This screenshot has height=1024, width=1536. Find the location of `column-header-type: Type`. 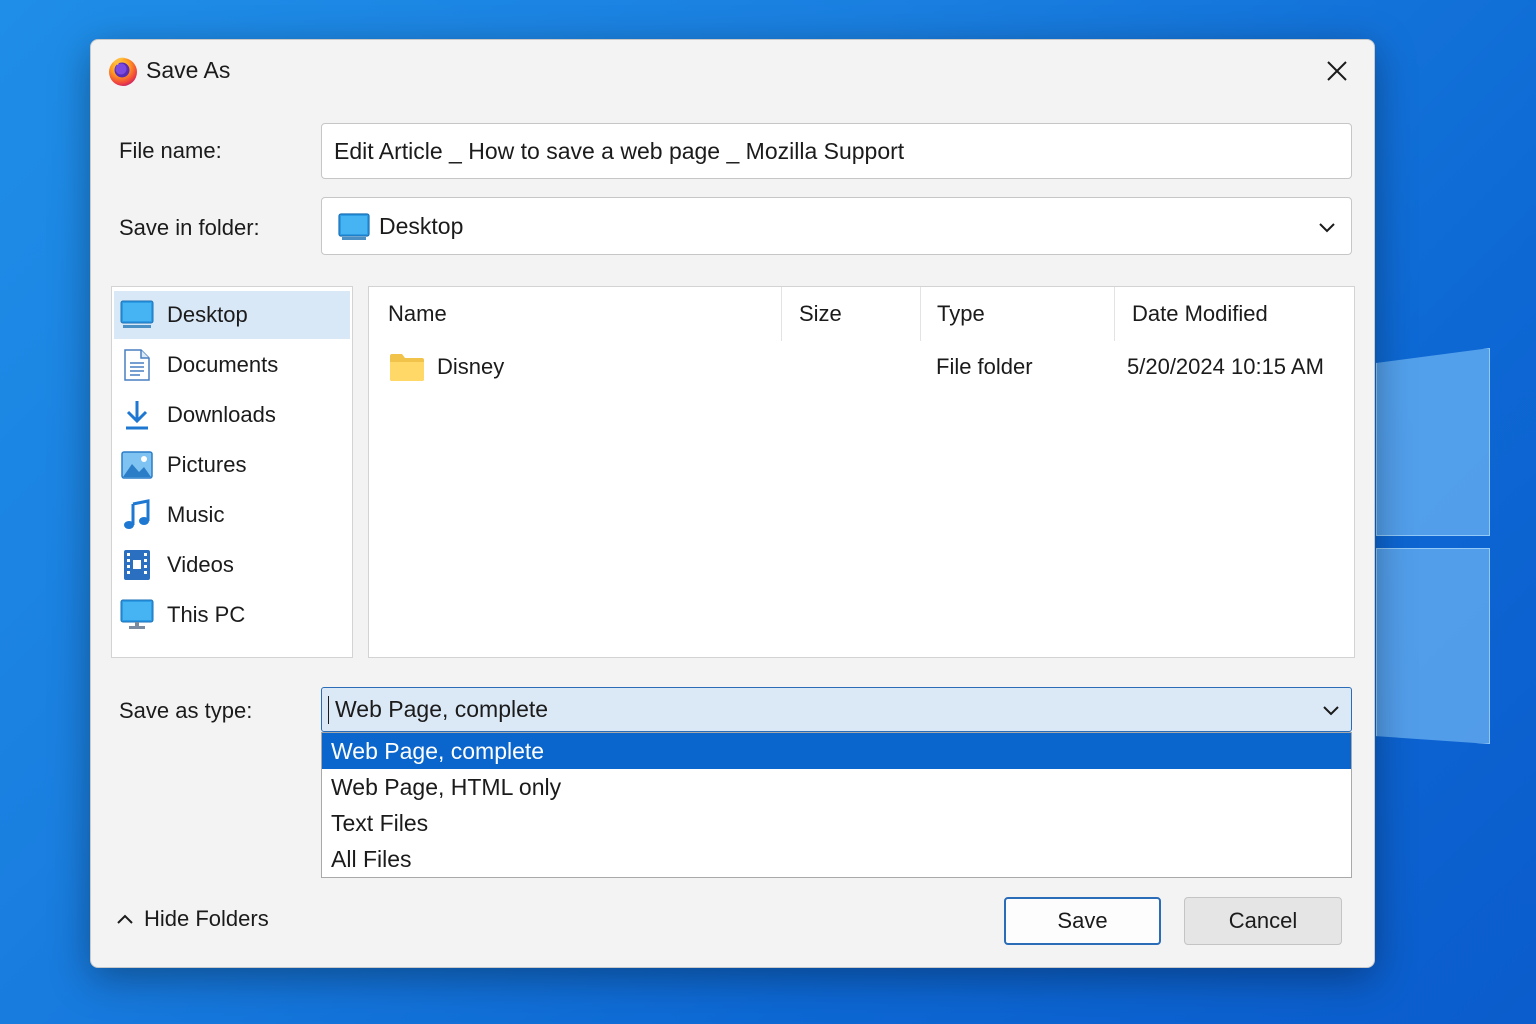

column-header-type: Type is located at coordinates (961, 314).